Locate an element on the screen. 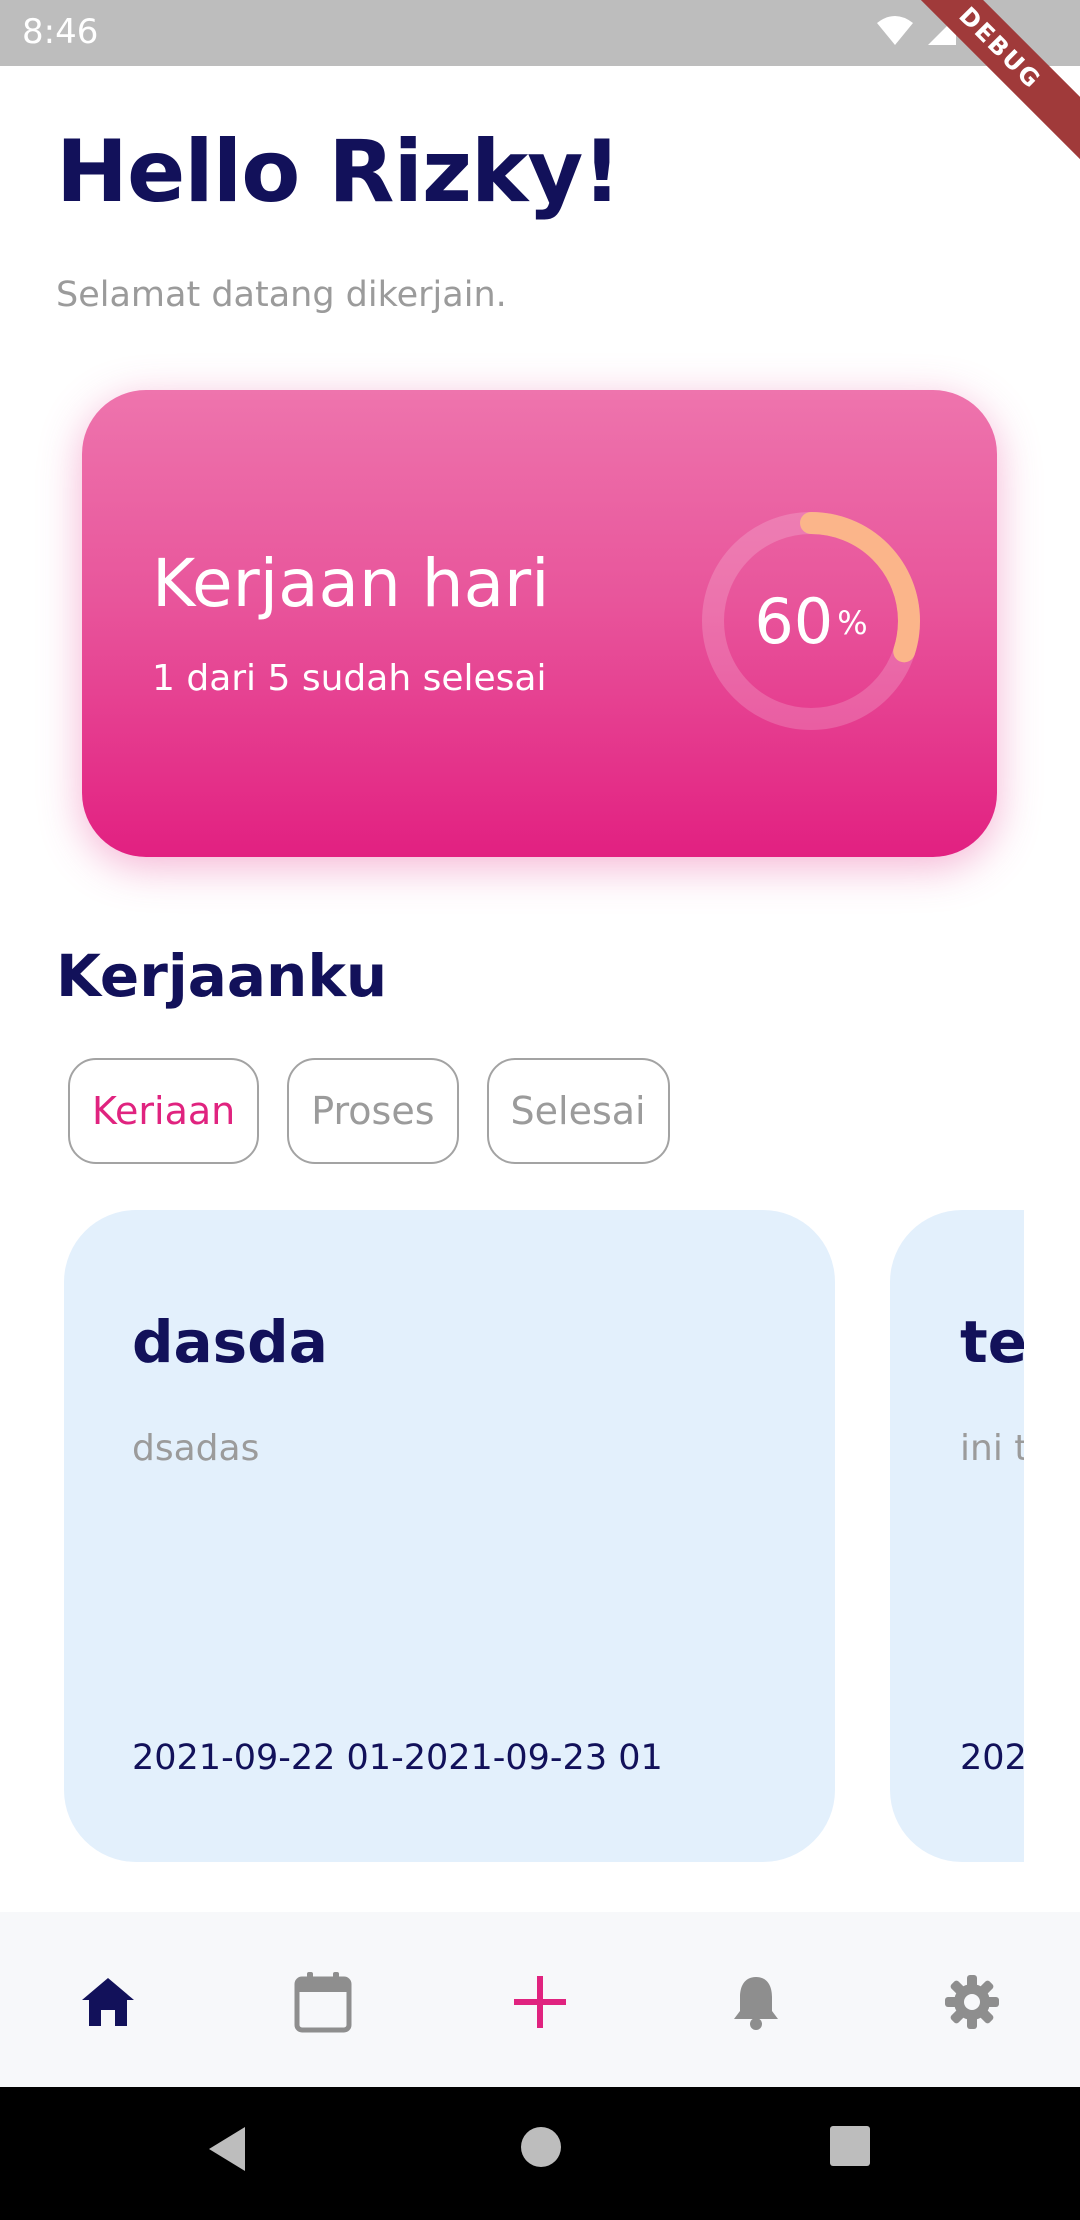 Image resolution: width=1080 pixels, height=2220 pixels. bell-icon is located at coordinates (756, 2003).